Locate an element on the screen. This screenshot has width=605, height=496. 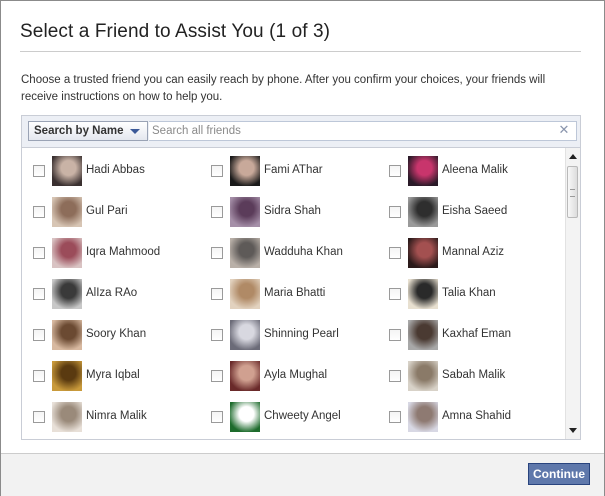
friend-item: Hadi Abbas is located at coordinates (120, 172).